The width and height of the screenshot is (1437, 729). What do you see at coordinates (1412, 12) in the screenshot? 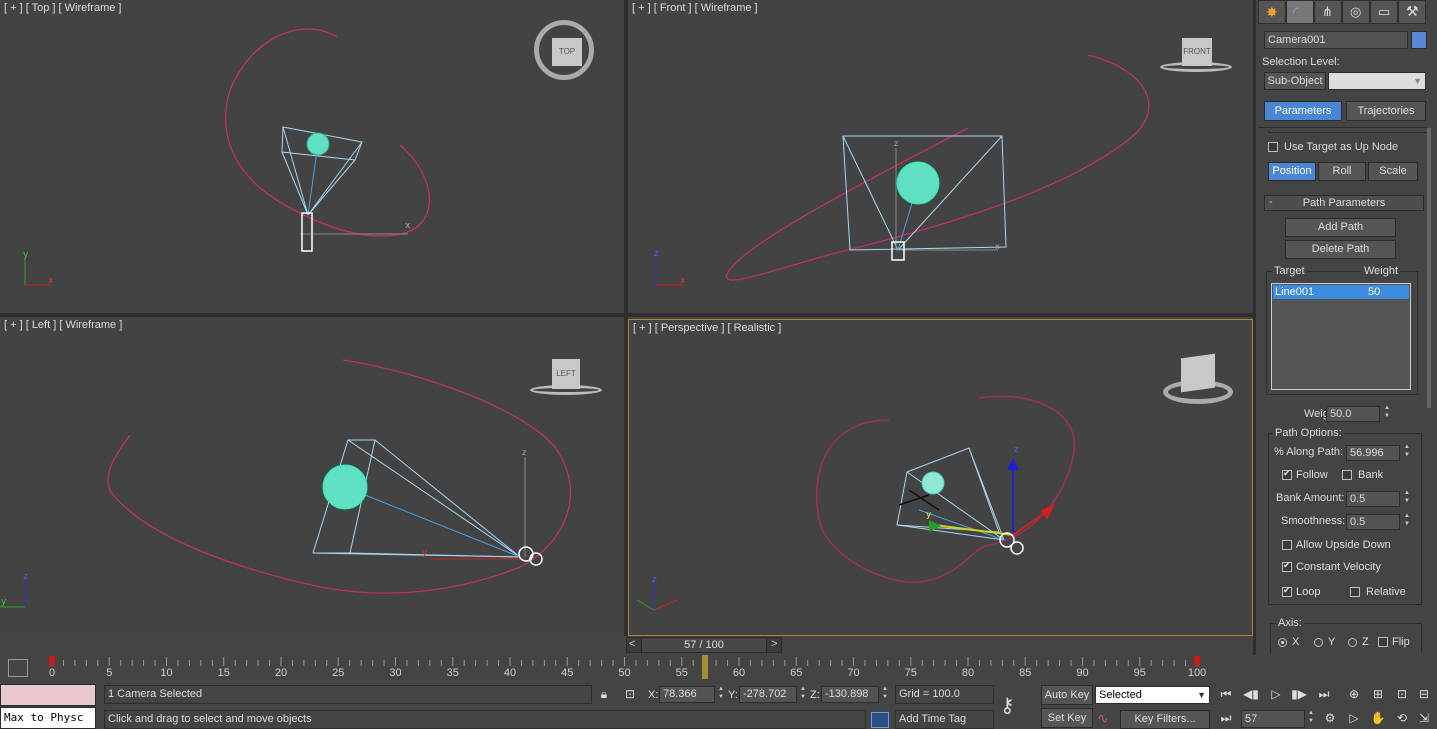
I see `utilities-tab-icon: ⚒` at bounding box center [1412, 12].